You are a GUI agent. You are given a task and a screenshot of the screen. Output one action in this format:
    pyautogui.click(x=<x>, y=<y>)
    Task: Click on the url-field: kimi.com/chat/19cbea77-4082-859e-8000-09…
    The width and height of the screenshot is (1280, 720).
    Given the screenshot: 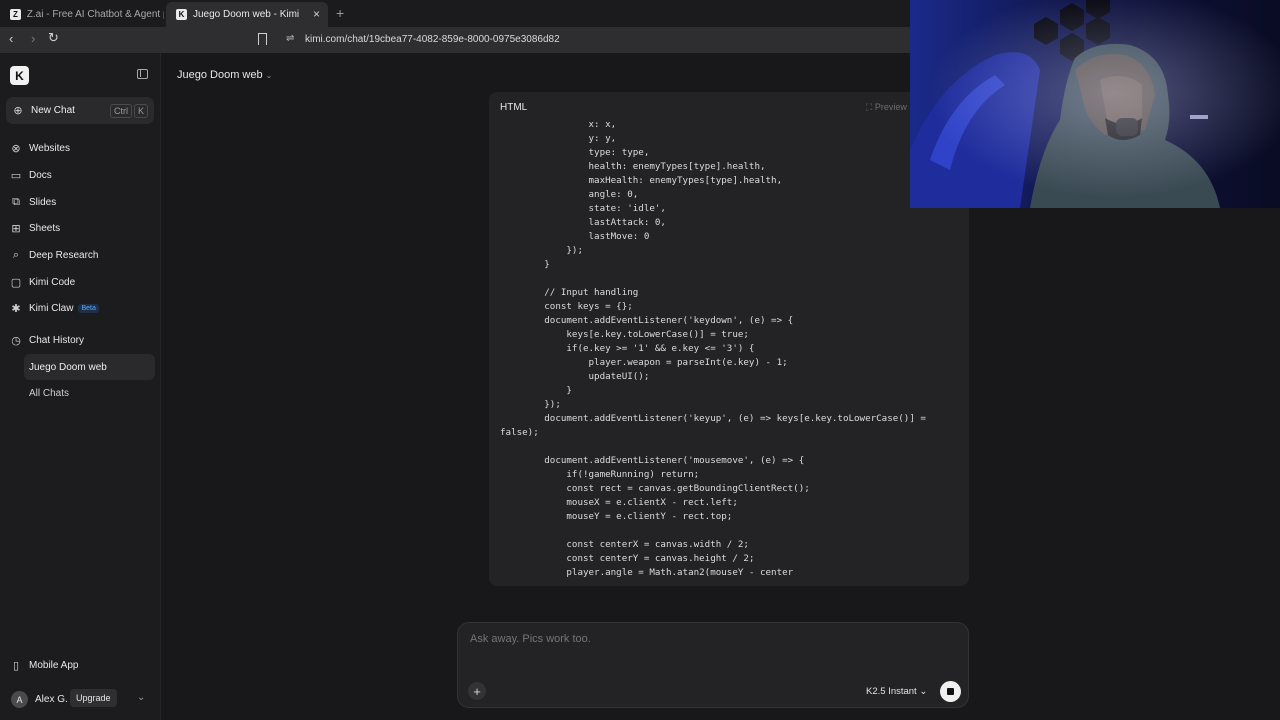 What is the action you would take?
    pyautogui.click(x=432, y=39)
    